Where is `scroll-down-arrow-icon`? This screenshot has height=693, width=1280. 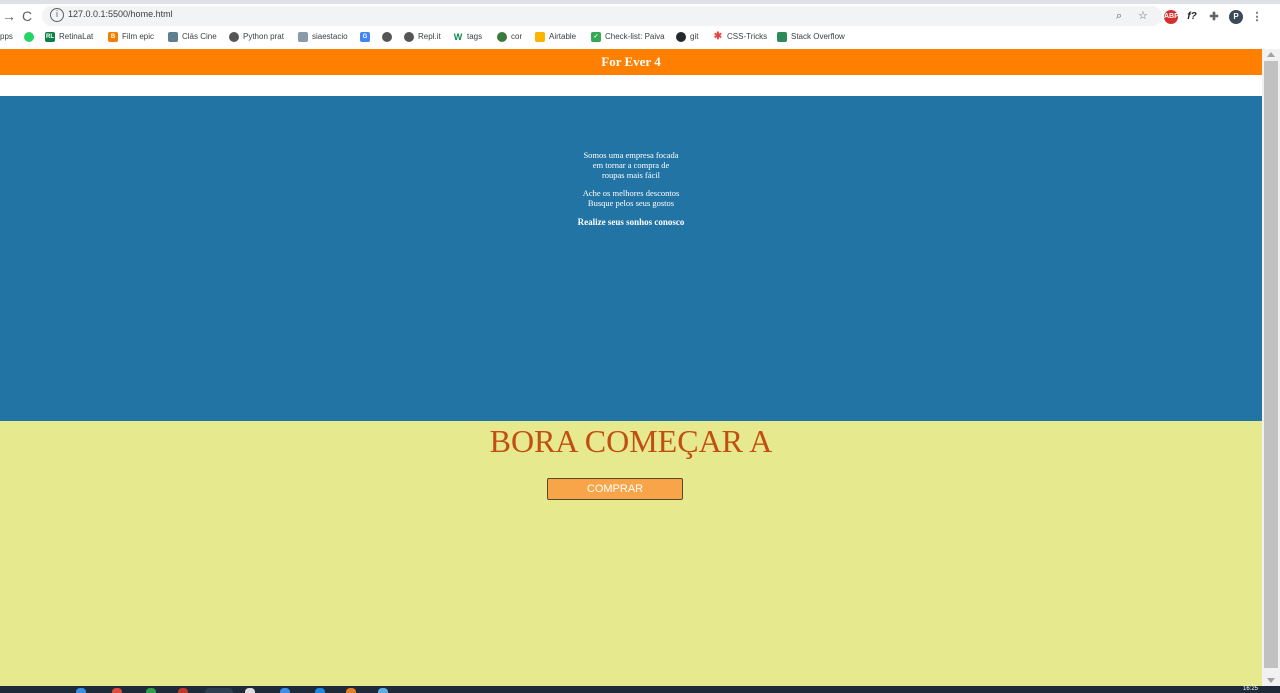
scroll-down-arrow-icon is located at coordinates (1271, 680).